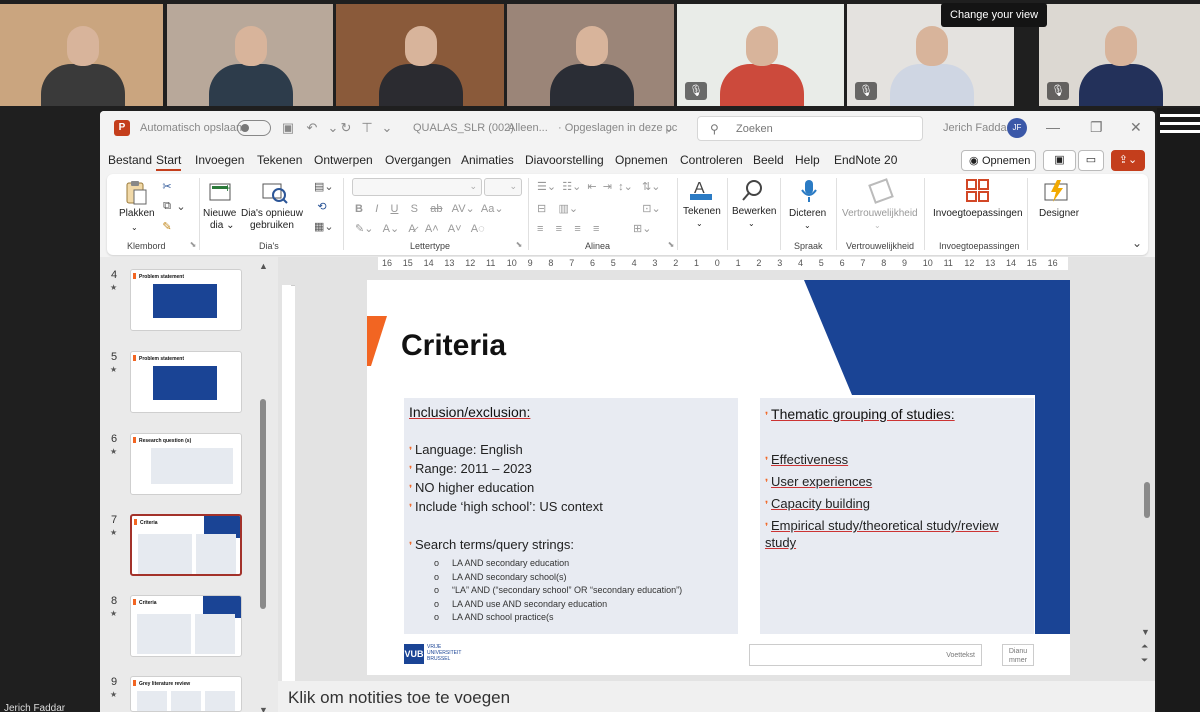 The width and height of the screenshot is (1200, 712). I want to click on redo-icon: ↻, so click(346, 128).